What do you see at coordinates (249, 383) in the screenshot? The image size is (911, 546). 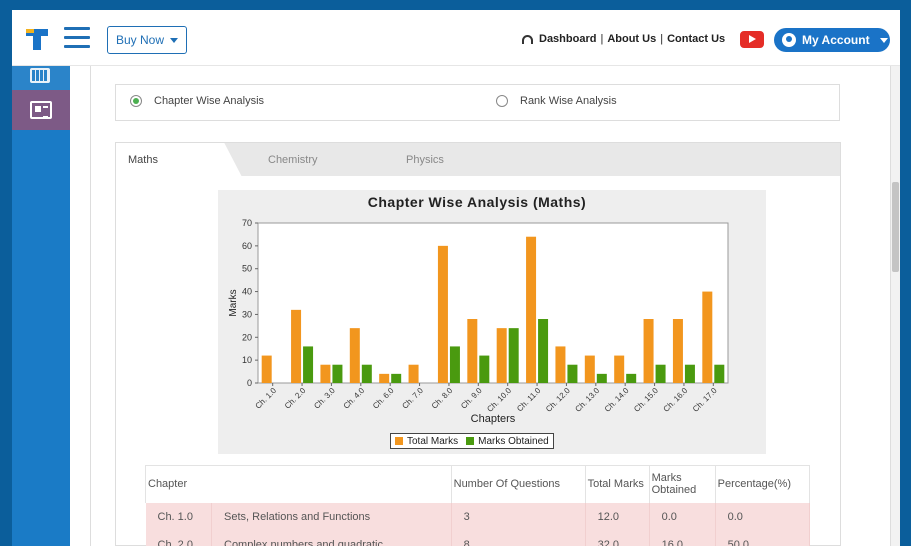 I see `y-tick-label: 0` at bounding box center [249, 383].